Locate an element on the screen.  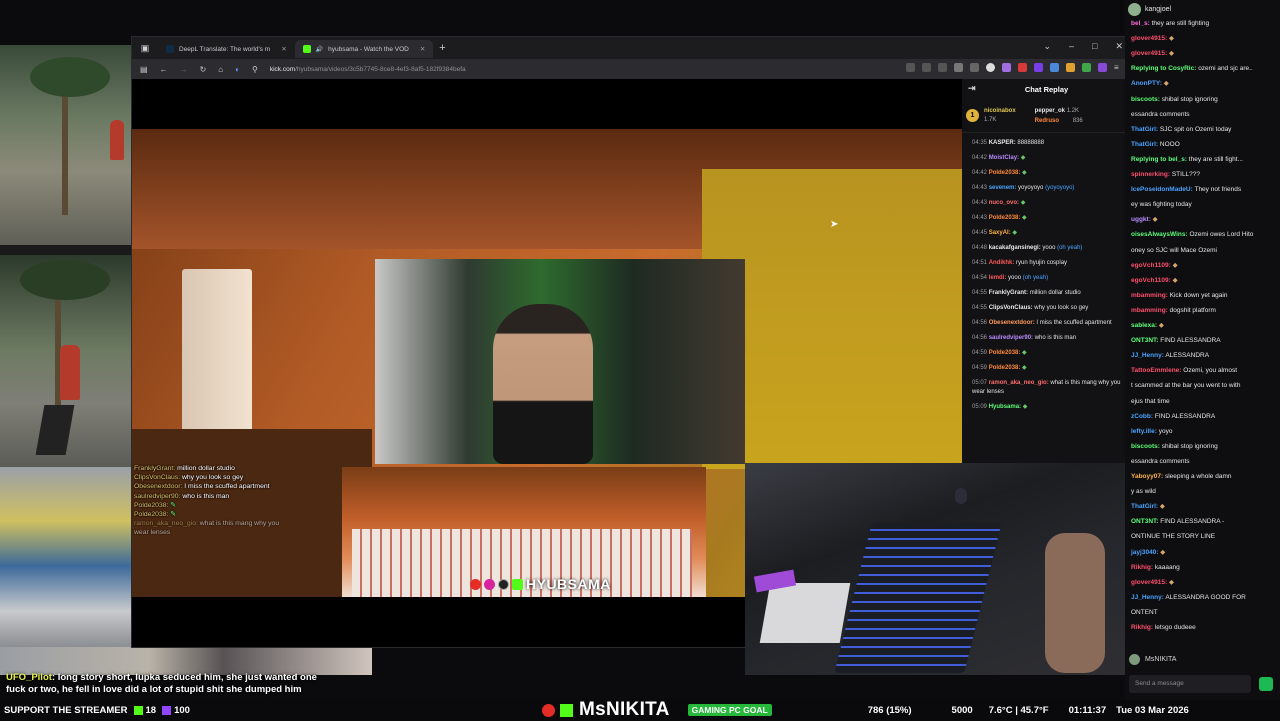
reload-icon: ↻ is located at coordinates (203, 69).